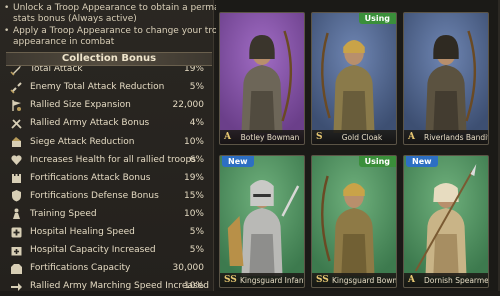  What do you see at coordinates (16, 232) in the screenshot?
I see `hospital-icon` at bounding box center [16, 232].